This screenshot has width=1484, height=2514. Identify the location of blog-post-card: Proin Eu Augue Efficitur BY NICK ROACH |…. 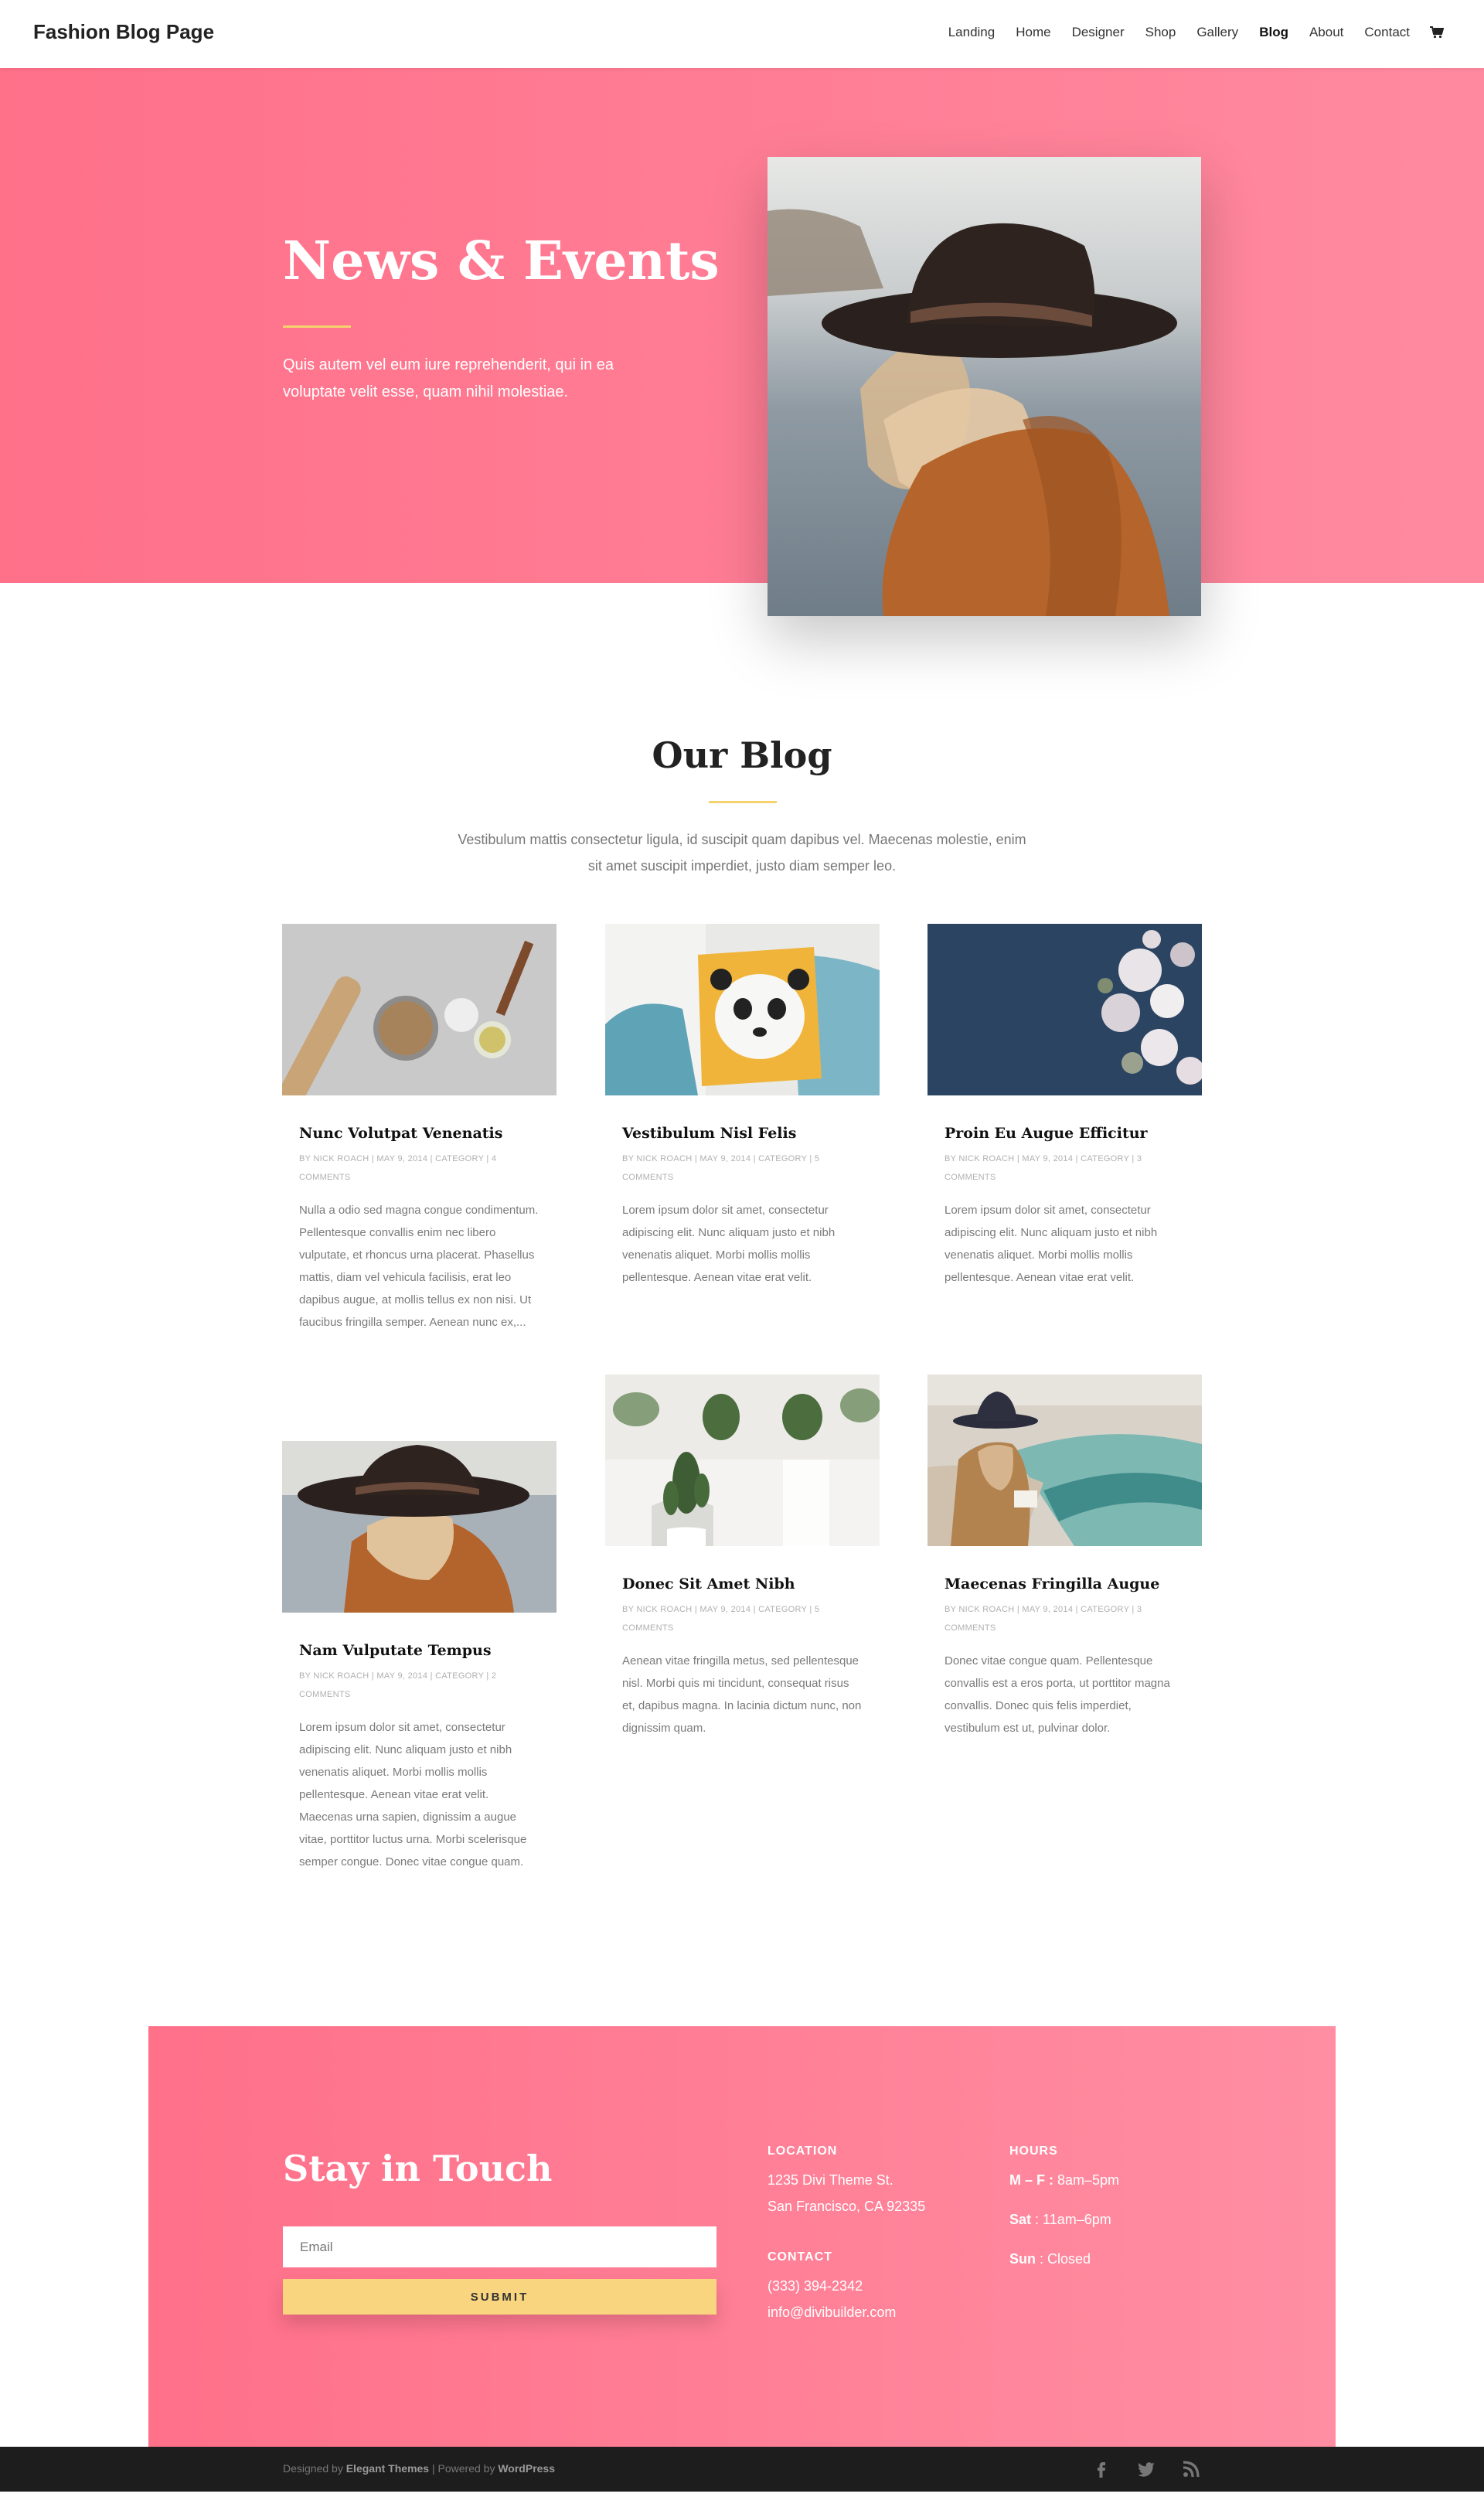
(1065, 1106).